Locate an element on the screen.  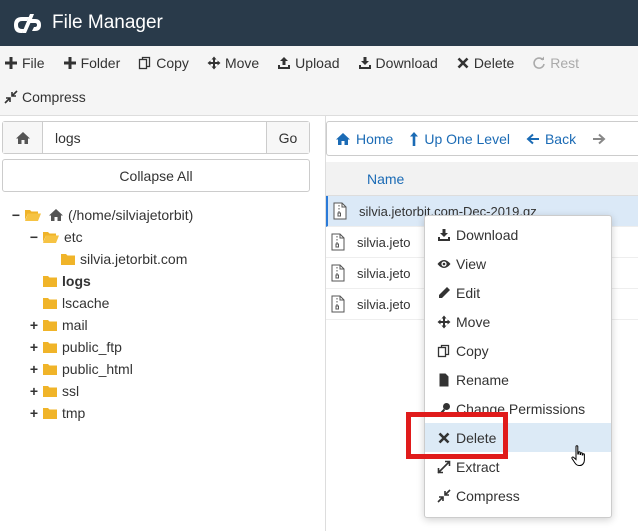
copy-button: Copy is located at coordinates (163, 63).